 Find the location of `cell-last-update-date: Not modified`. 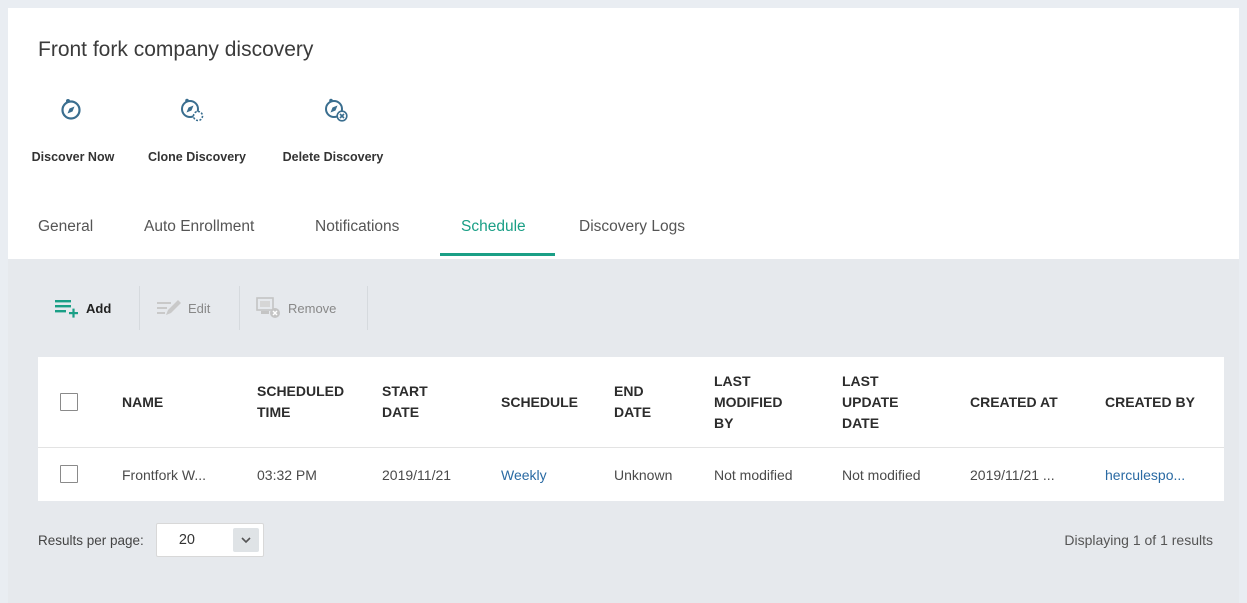

cell-last-update-date: Not modified is located at coordinates (881, 474).